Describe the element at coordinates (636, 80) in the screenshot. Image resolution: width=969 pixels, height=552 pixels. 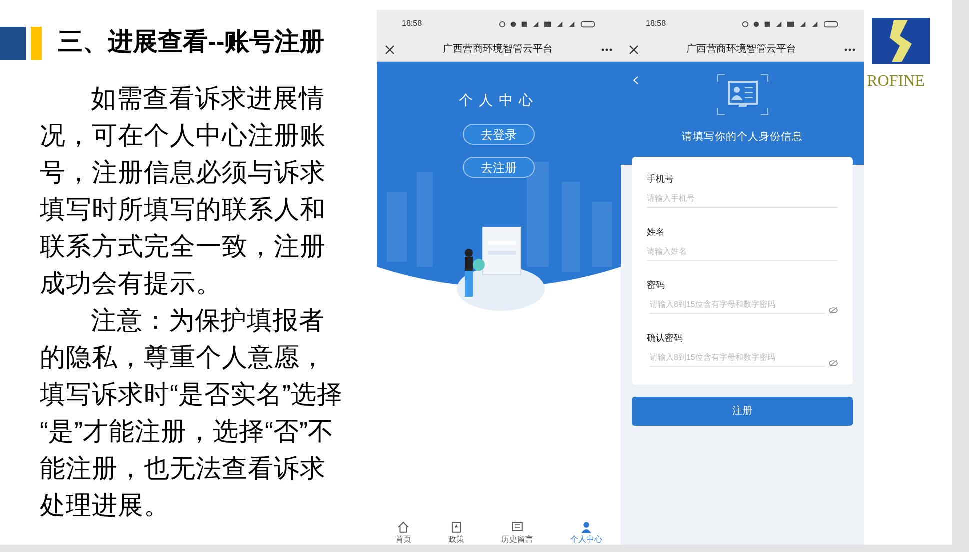
I see `back-icon` at that location.